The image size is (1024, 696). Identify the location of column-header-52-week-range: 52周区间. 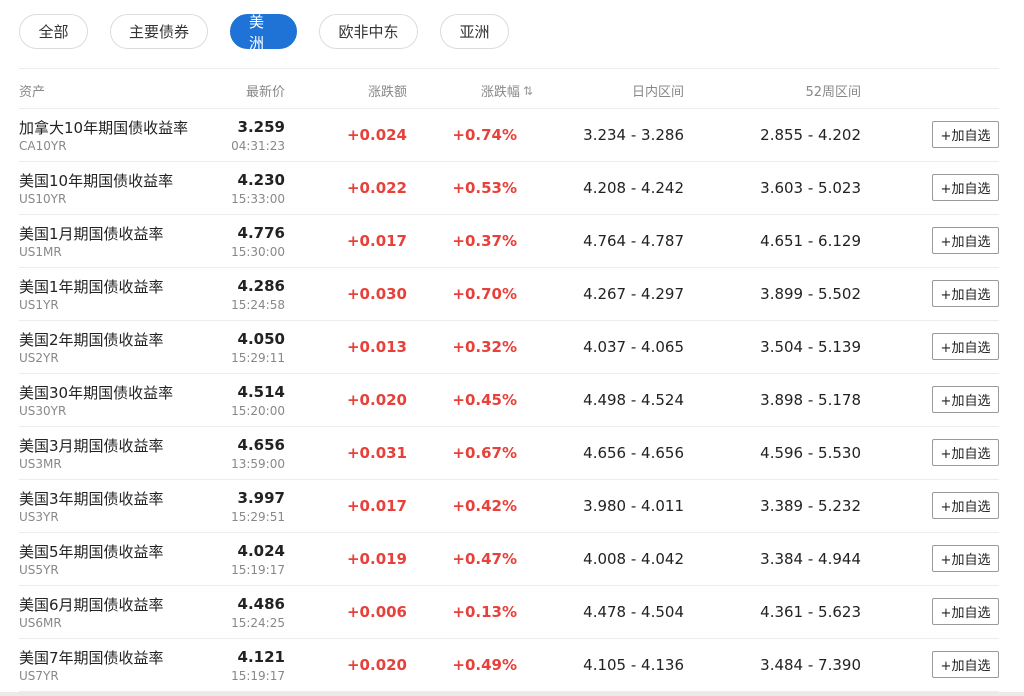
(833, 92).